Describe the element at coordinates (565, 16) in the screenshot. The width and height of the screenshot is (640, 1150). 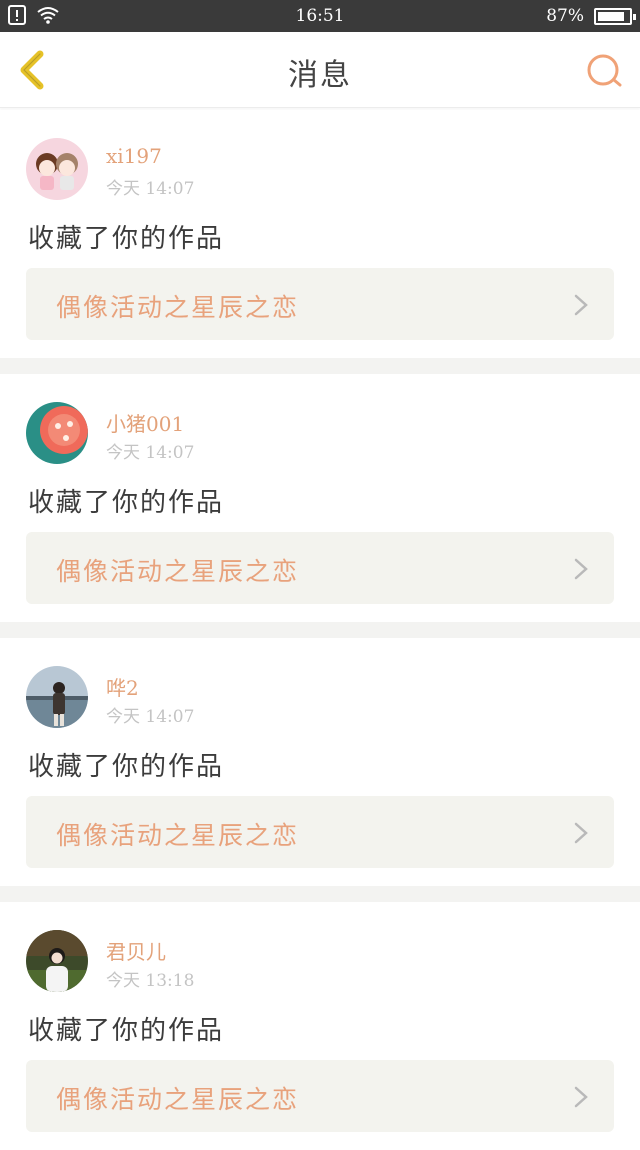
I see `battery-percent: 87%` at that location.